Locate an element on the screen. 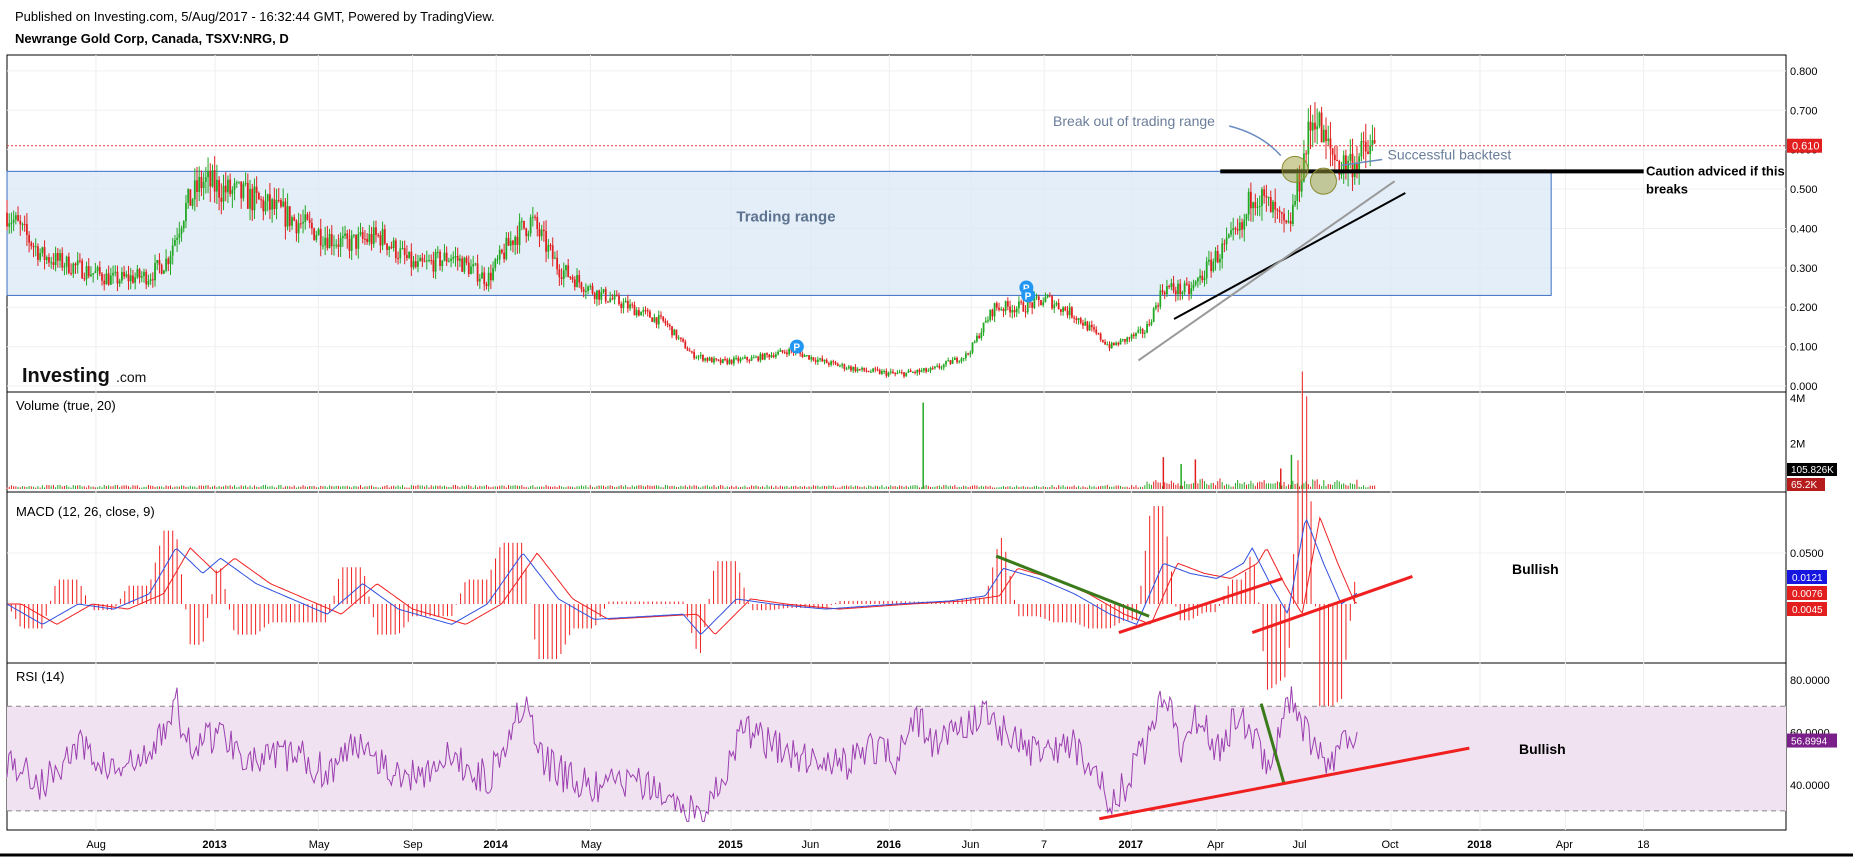  x-tick-label: 2017 is located at coordinates (1131, 845).